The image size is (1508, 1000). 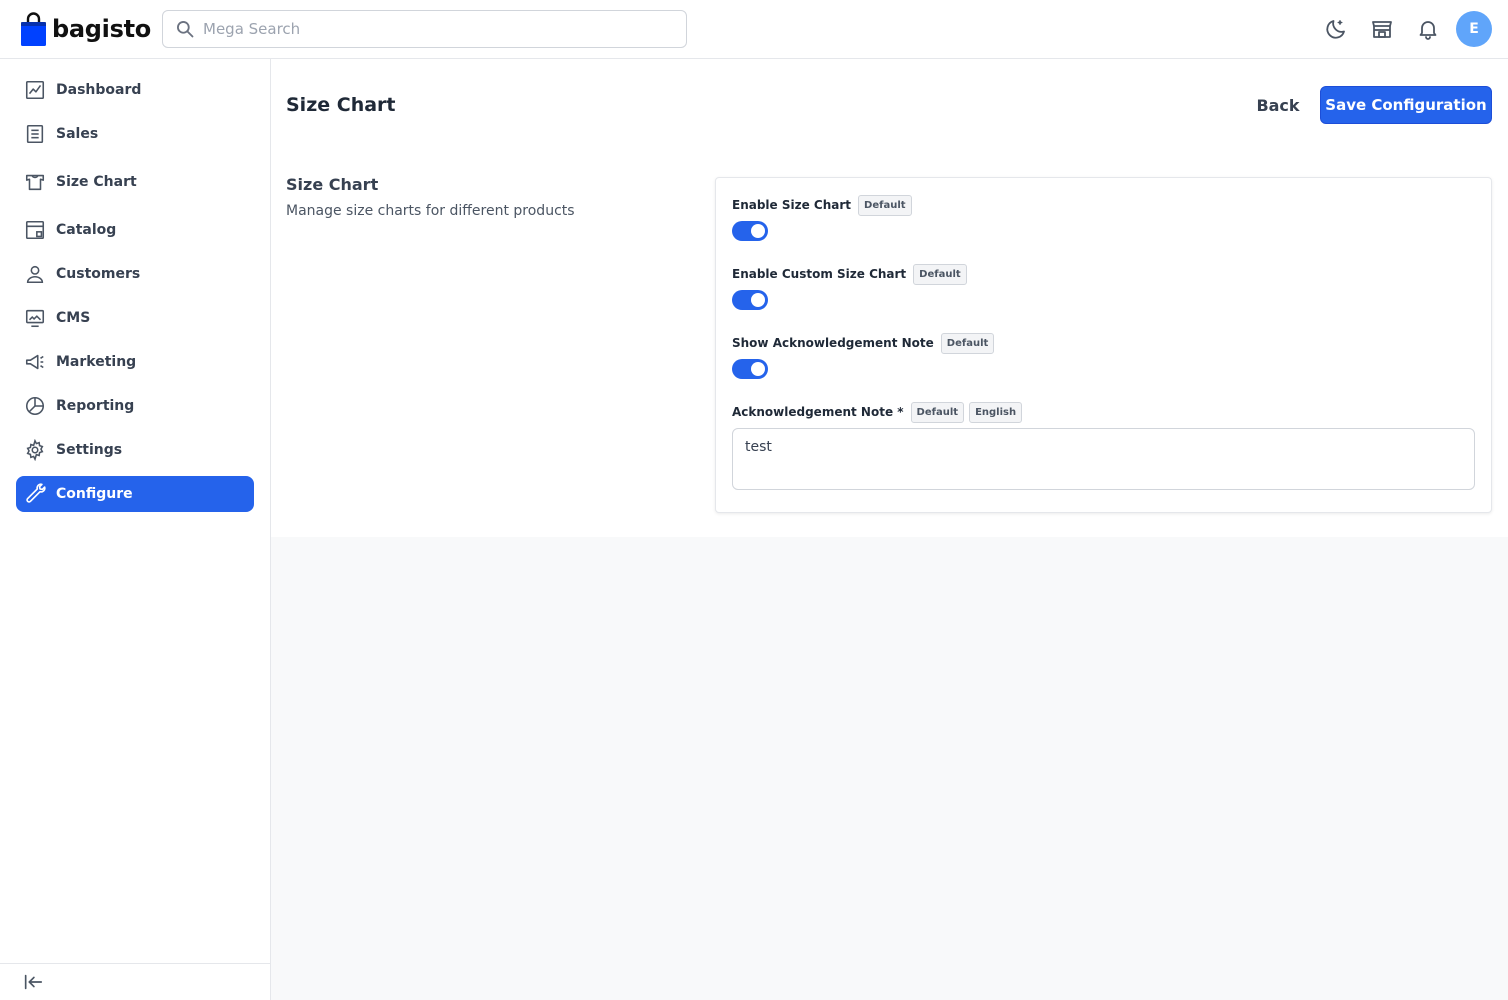 What do you see at coordinates (185, 29) in the screenshot?
I see `search-icon` at bounding box center [185, 29].